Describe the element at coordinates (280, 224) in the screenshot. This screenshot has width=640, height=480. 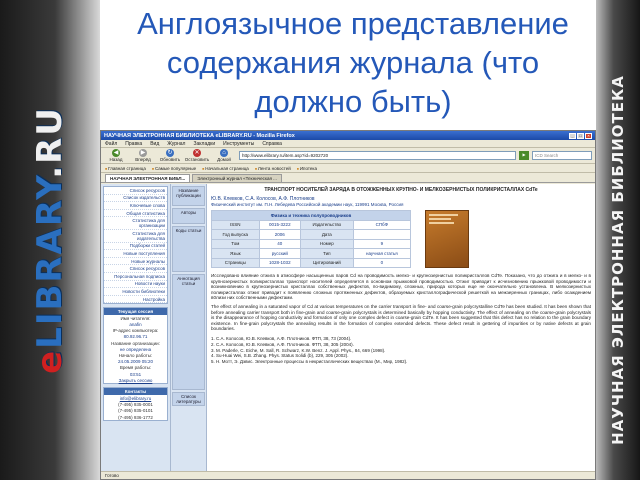
I see `meta-value: 0015-3222` at that location.